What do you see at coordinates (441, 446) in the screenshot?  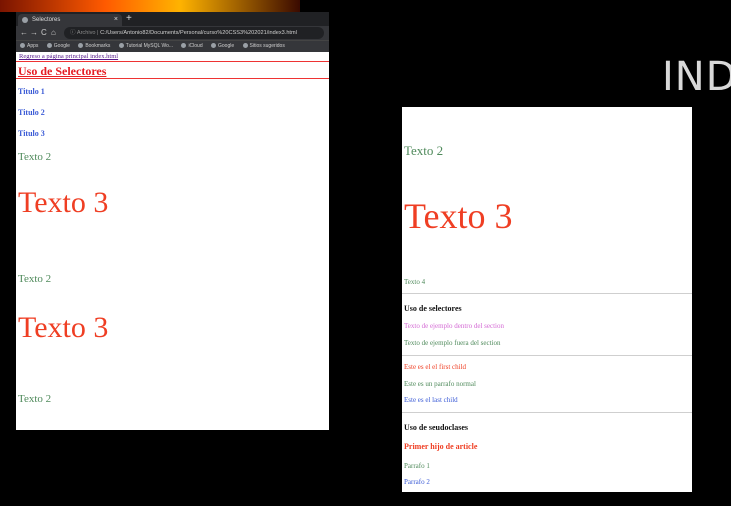 I see `first-article-child: Primer hijo de article` at bounding box center [441, 446].